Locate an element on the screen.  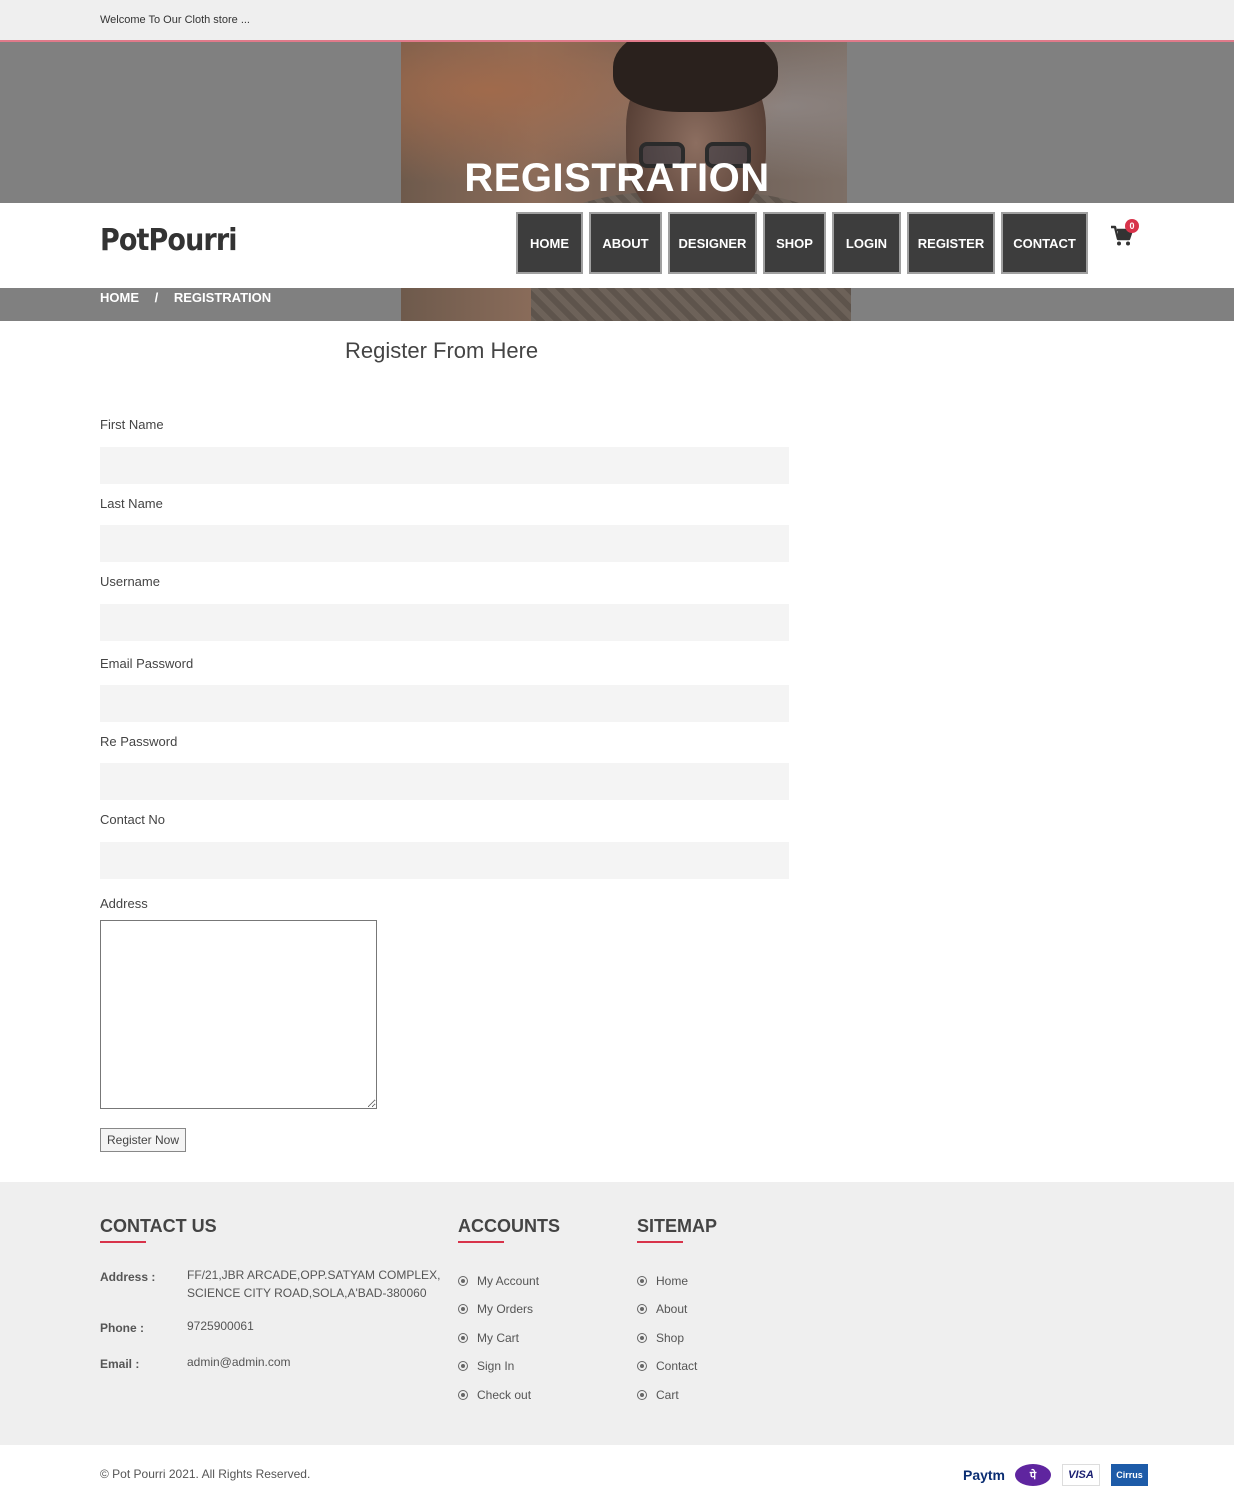
breadcrumb-home: HOME is located at coordinates (119, 297).